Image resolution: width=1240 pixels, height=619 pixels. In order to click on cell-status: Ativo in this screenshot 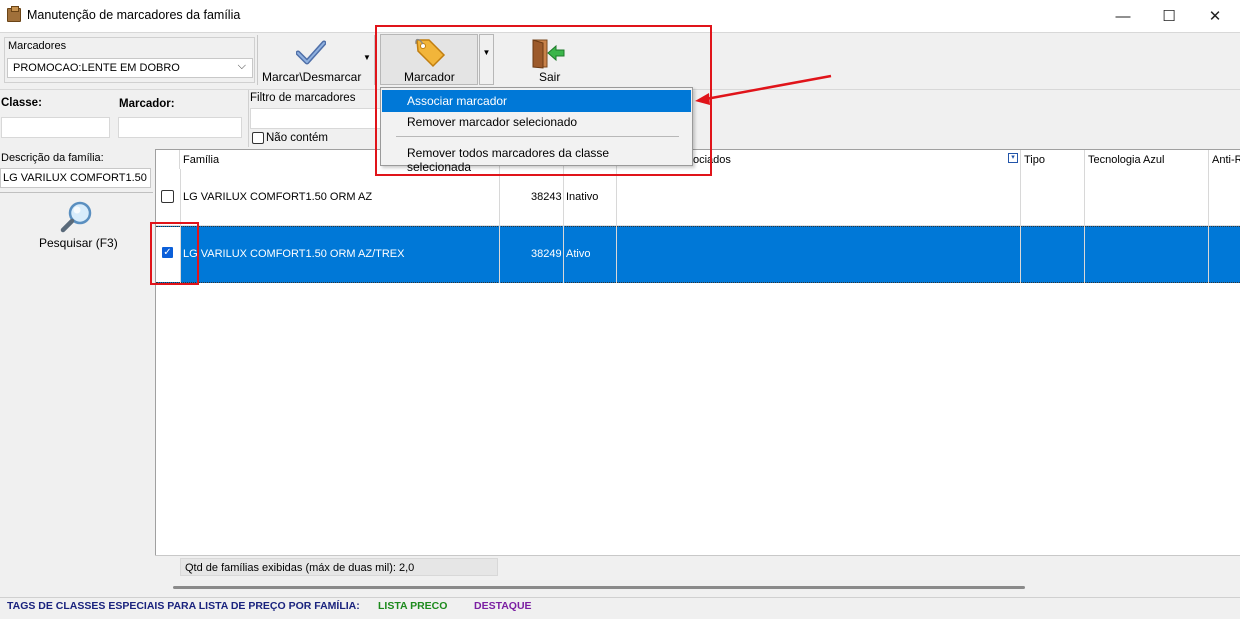, I will do `click(578, 254)`.